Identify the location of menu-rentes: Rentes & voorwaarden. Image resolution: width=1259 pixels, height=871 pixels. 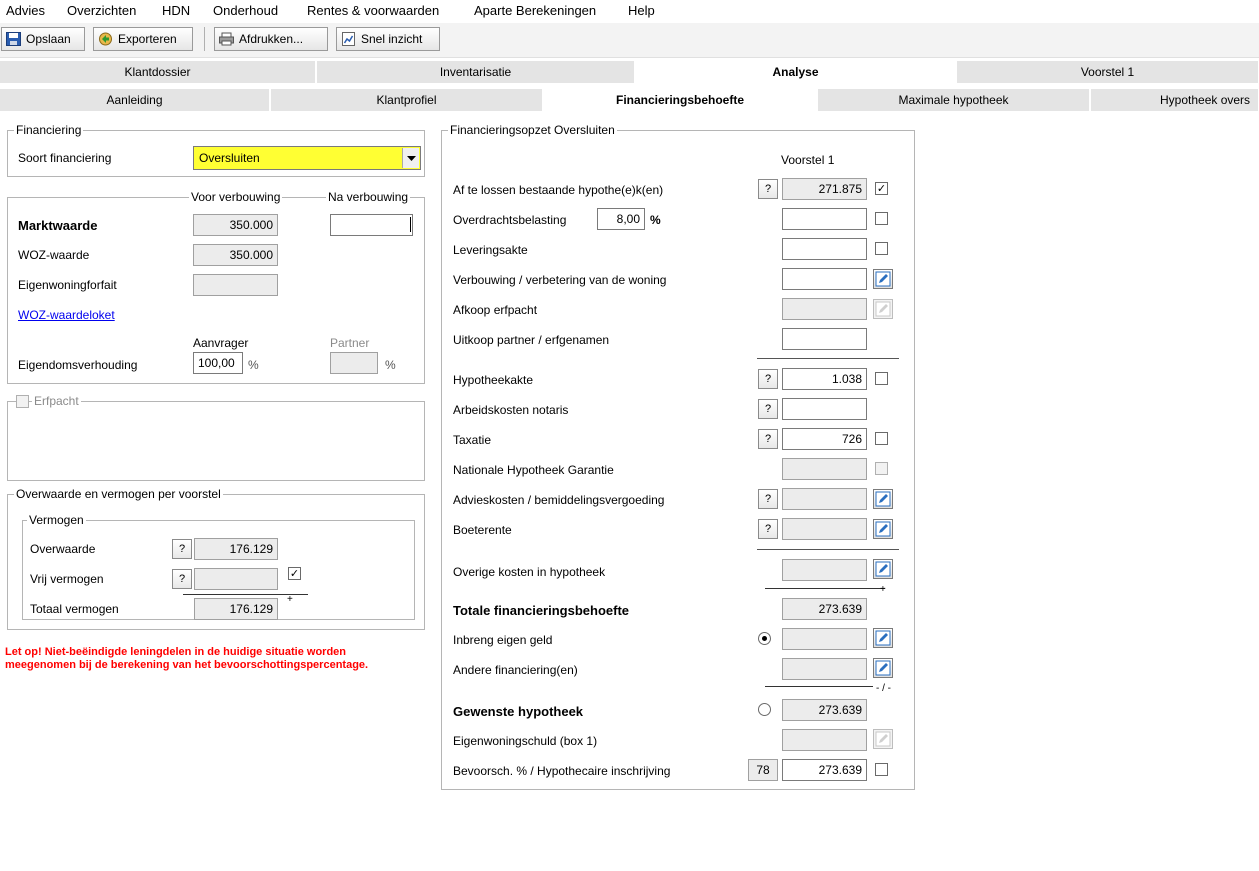
(373, 10).